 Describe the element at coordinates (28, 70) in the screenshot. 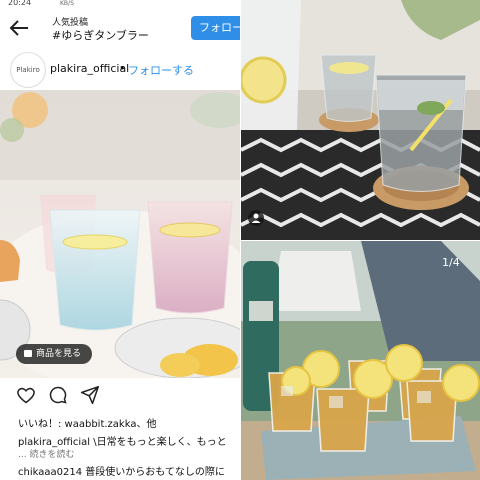

I see `avatar: Plakiro` at that location.